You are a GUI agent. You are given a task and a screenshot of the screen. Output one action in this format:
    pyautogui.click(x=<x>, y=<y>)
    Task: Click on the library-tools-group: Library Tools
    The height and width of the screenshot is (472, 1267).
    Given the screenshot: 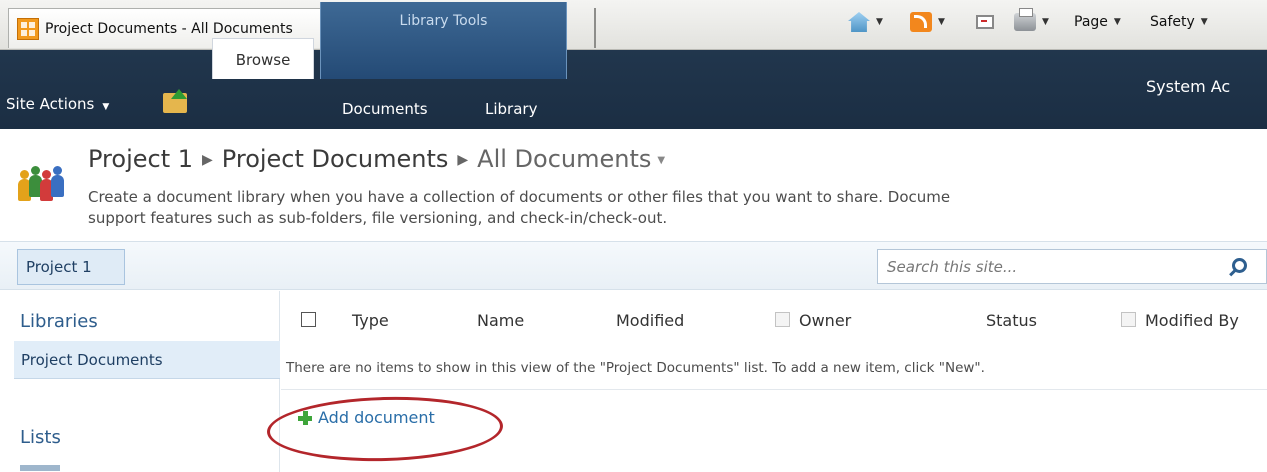 What is the action you would take?
    pyautogui.click(x=443, y=40)
    